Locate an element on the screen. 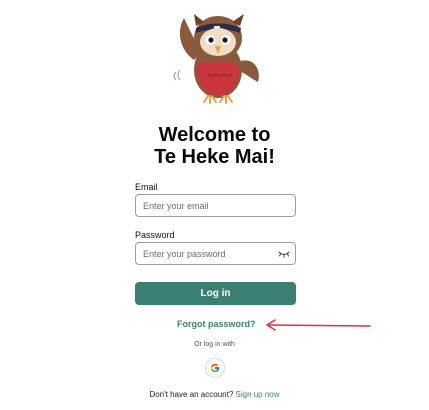 This screenshot has height=410, width=429. google-login-button is located at coordinates (215, 368).